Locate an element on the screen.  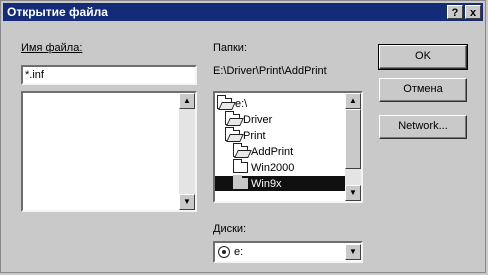
drive-value: e: is located at coordinates (239, 252).